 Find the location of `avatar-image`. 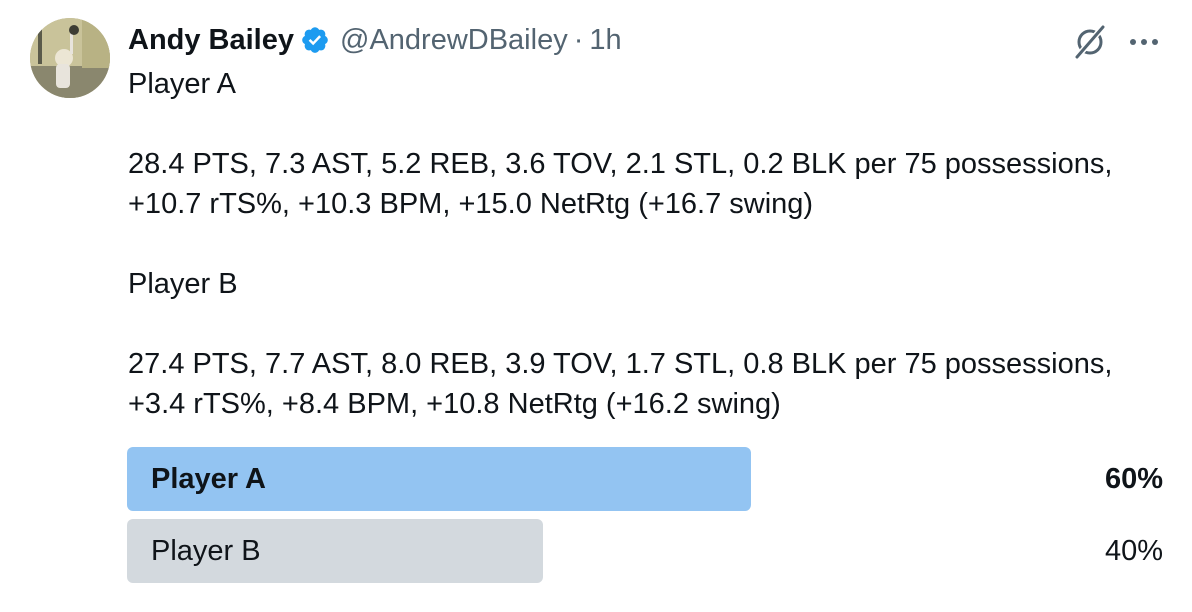

avatar-image is located at coordinates (70, 58).